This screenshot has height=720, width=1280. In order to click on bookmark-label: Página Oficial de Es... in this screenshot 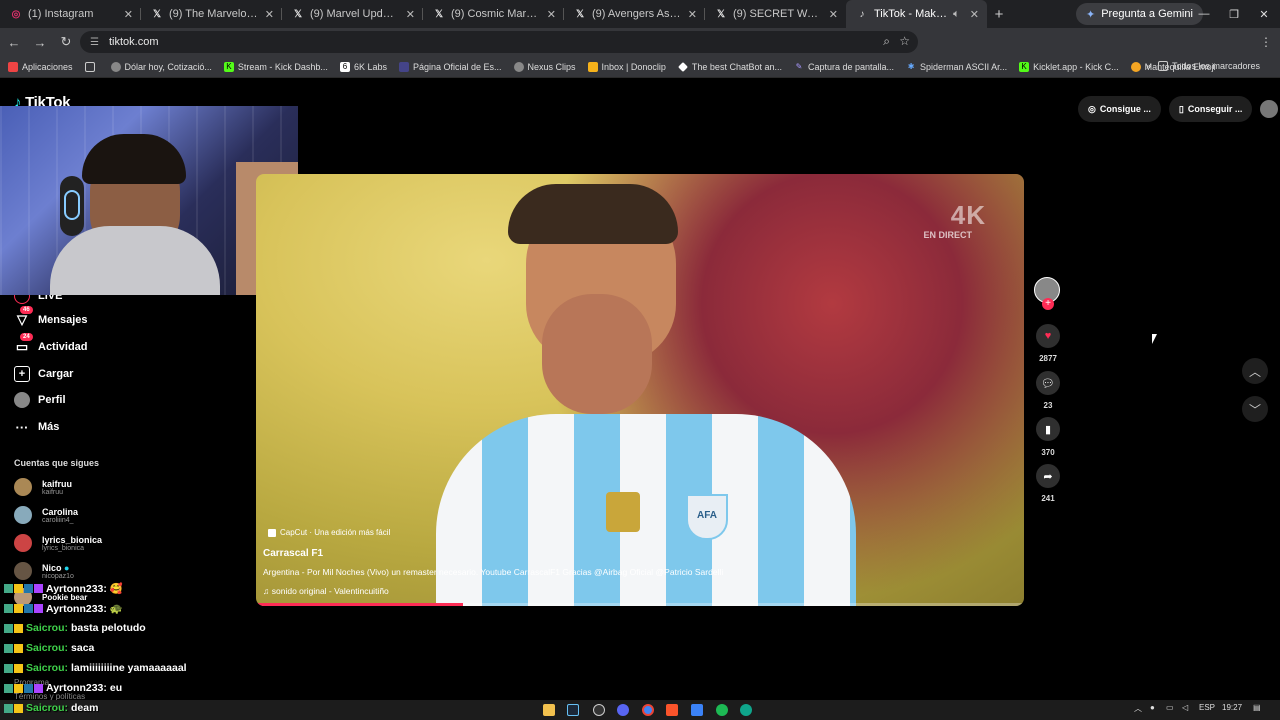, I will do `click(457, 66)`.